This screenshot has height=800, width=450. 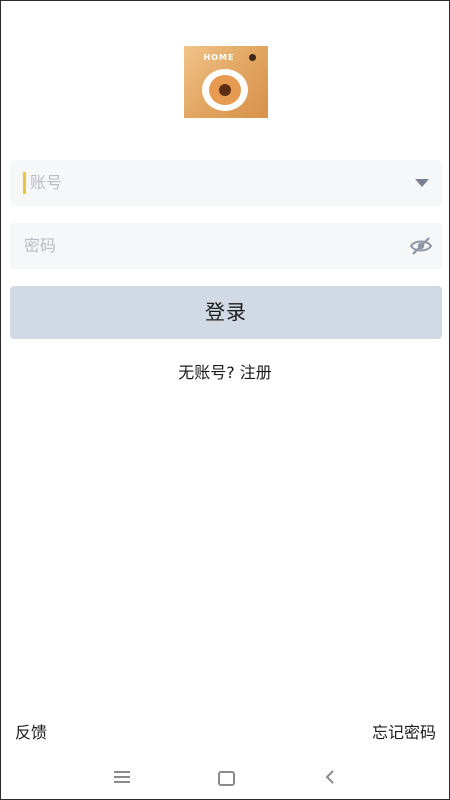 I want to click on forgot-password-link: 忘记密码, so click(x=404, y=731).